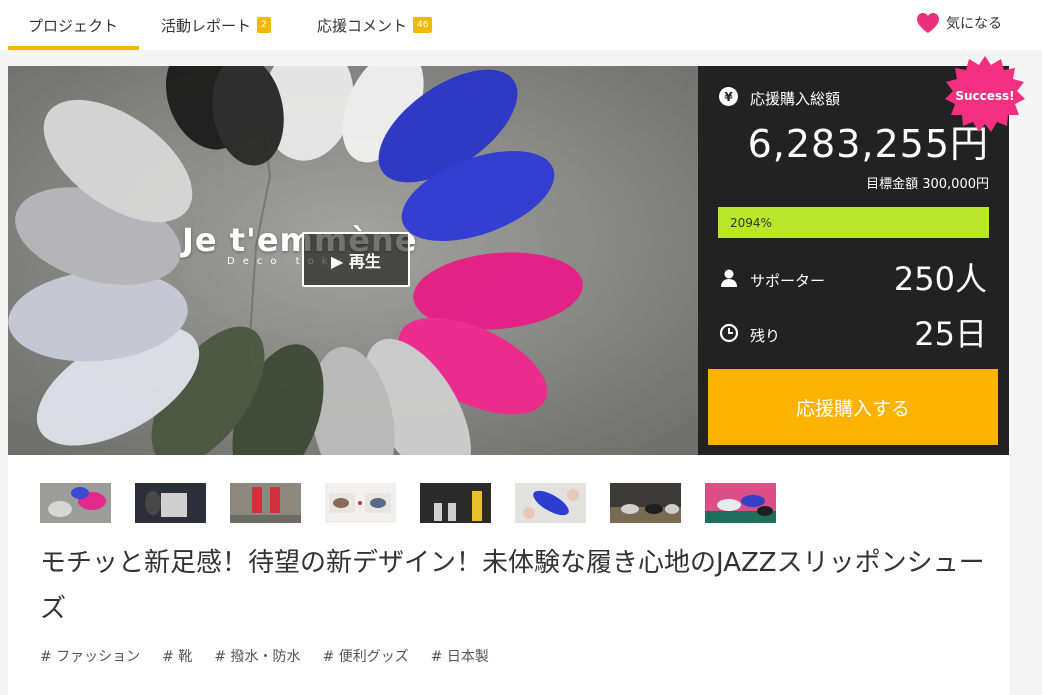 This screenshot has width=1042, height=695. What do you see at coordinates (950, 334) in the screenshot?
I see `remaining-value: 25日` at bounding box center [950, 334].